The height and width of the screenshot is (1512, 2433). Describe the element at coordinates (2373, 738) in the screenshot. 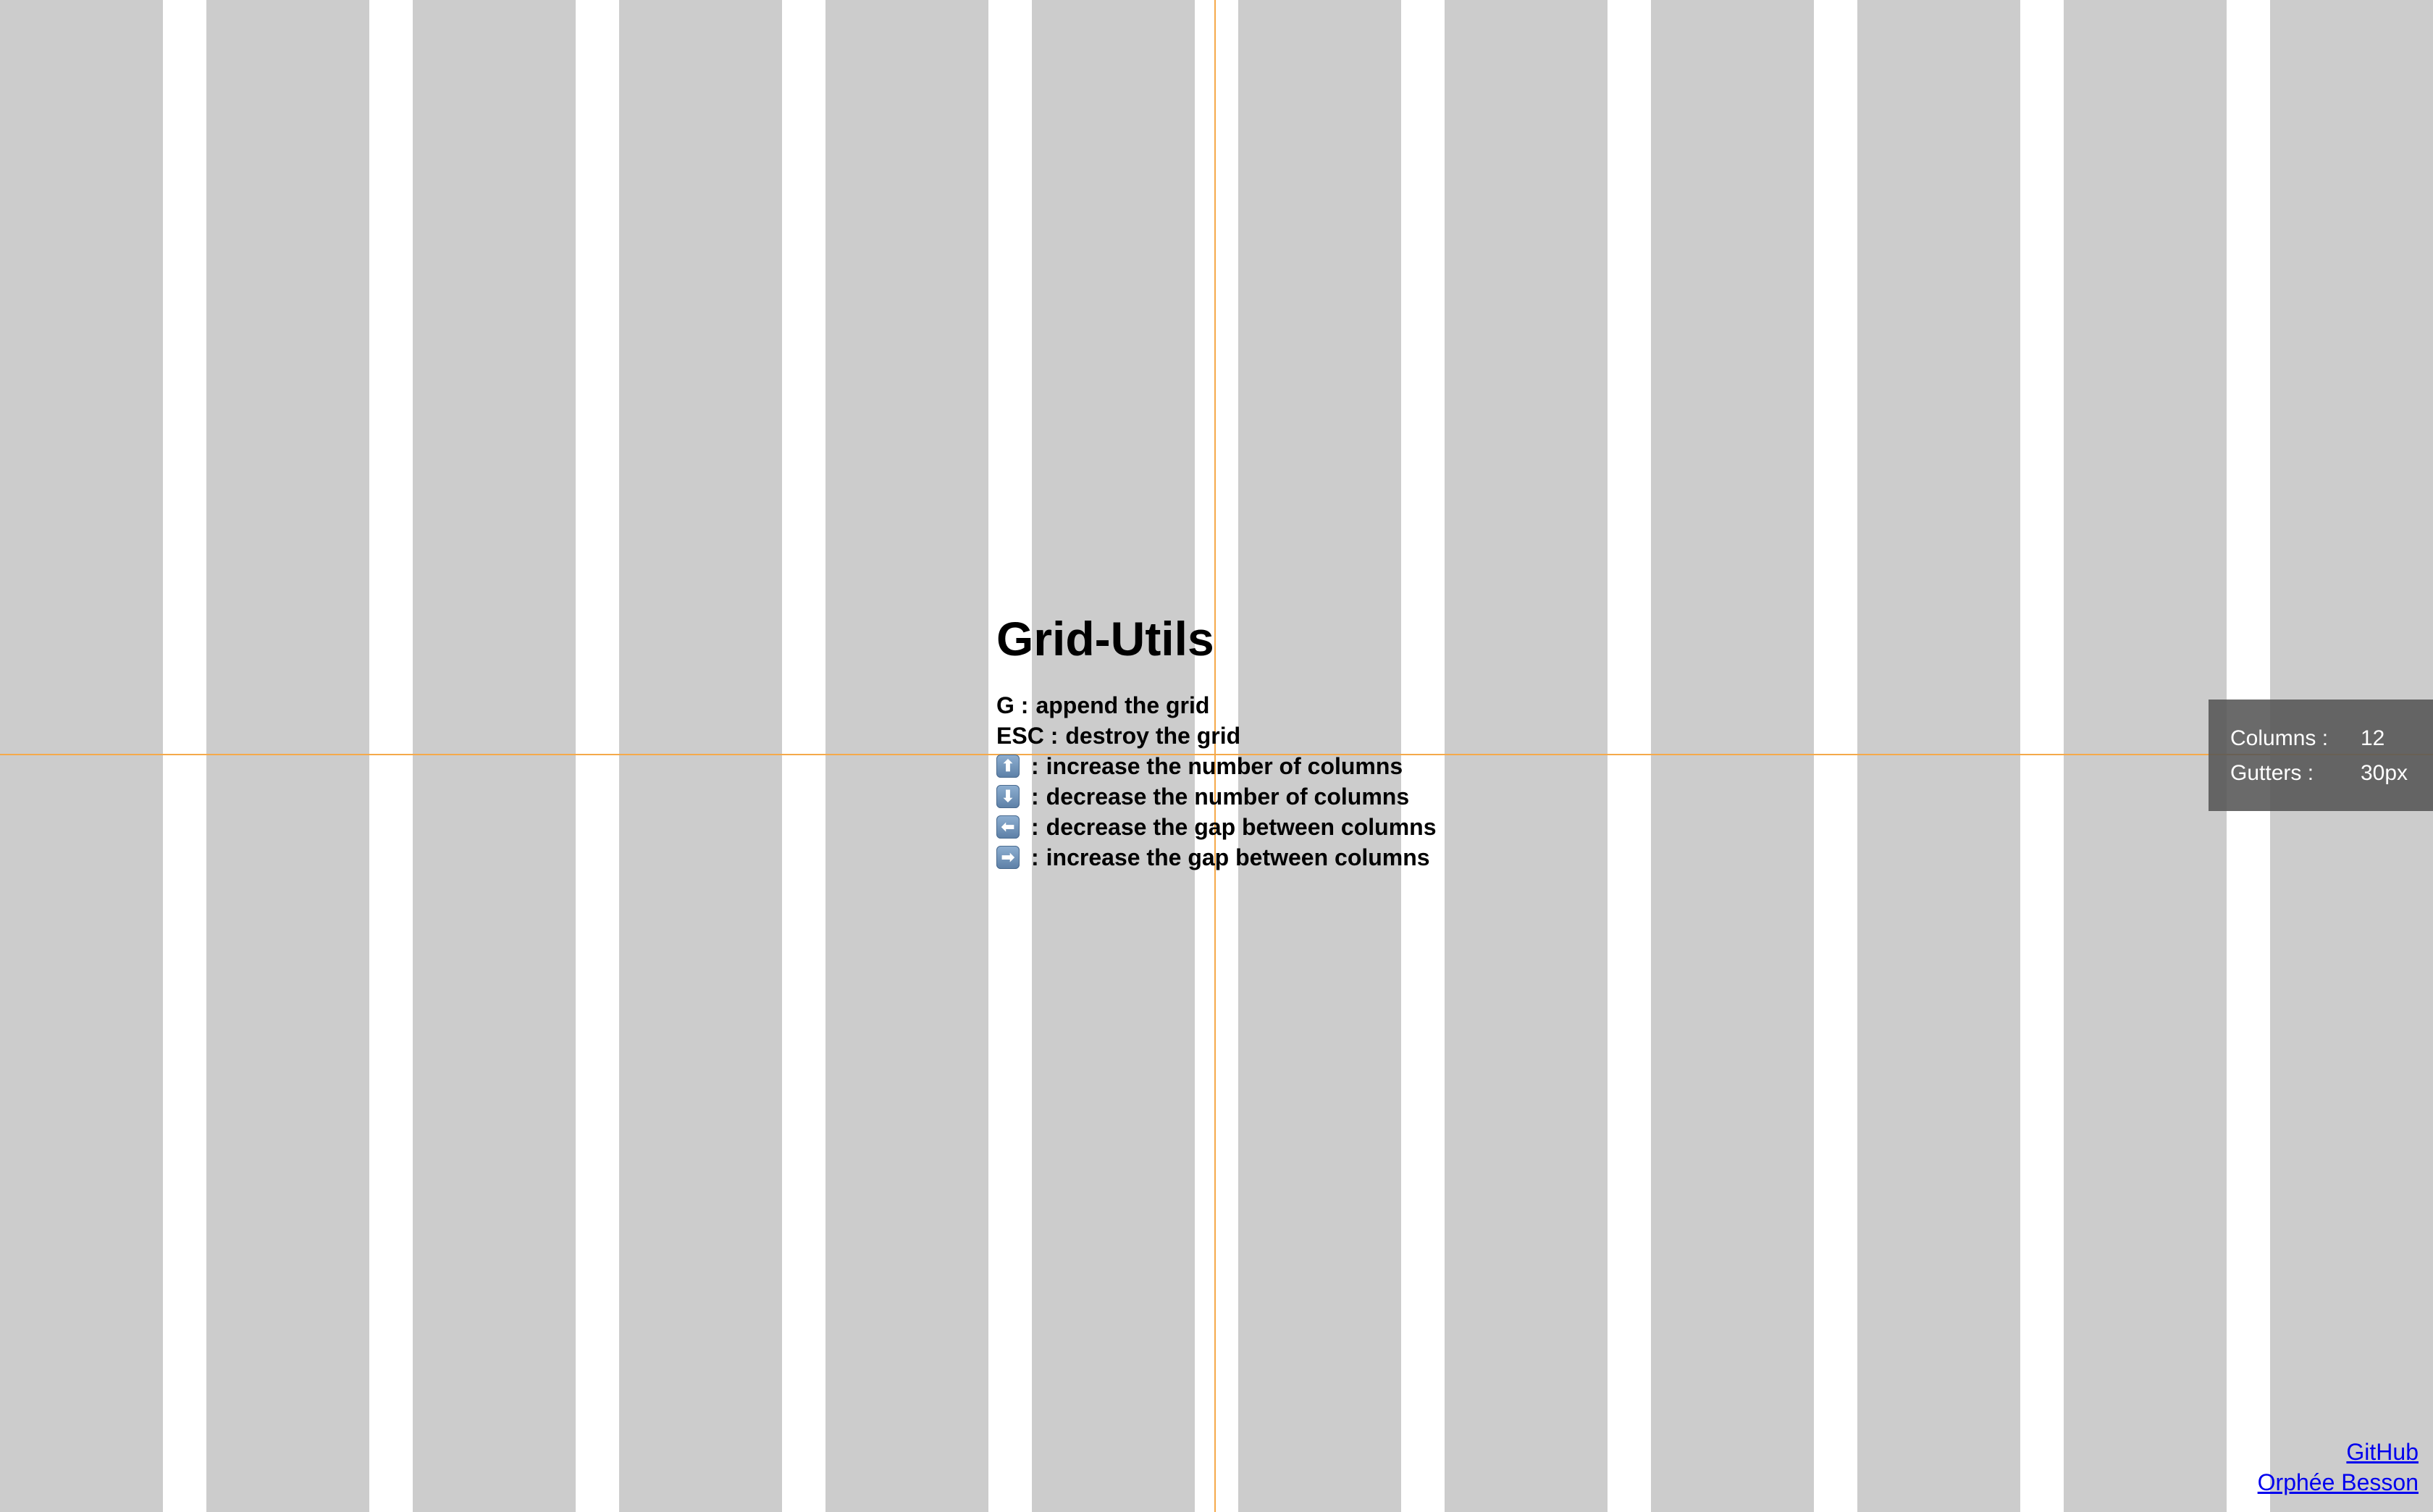

I see `columns-value: 12` at that location.